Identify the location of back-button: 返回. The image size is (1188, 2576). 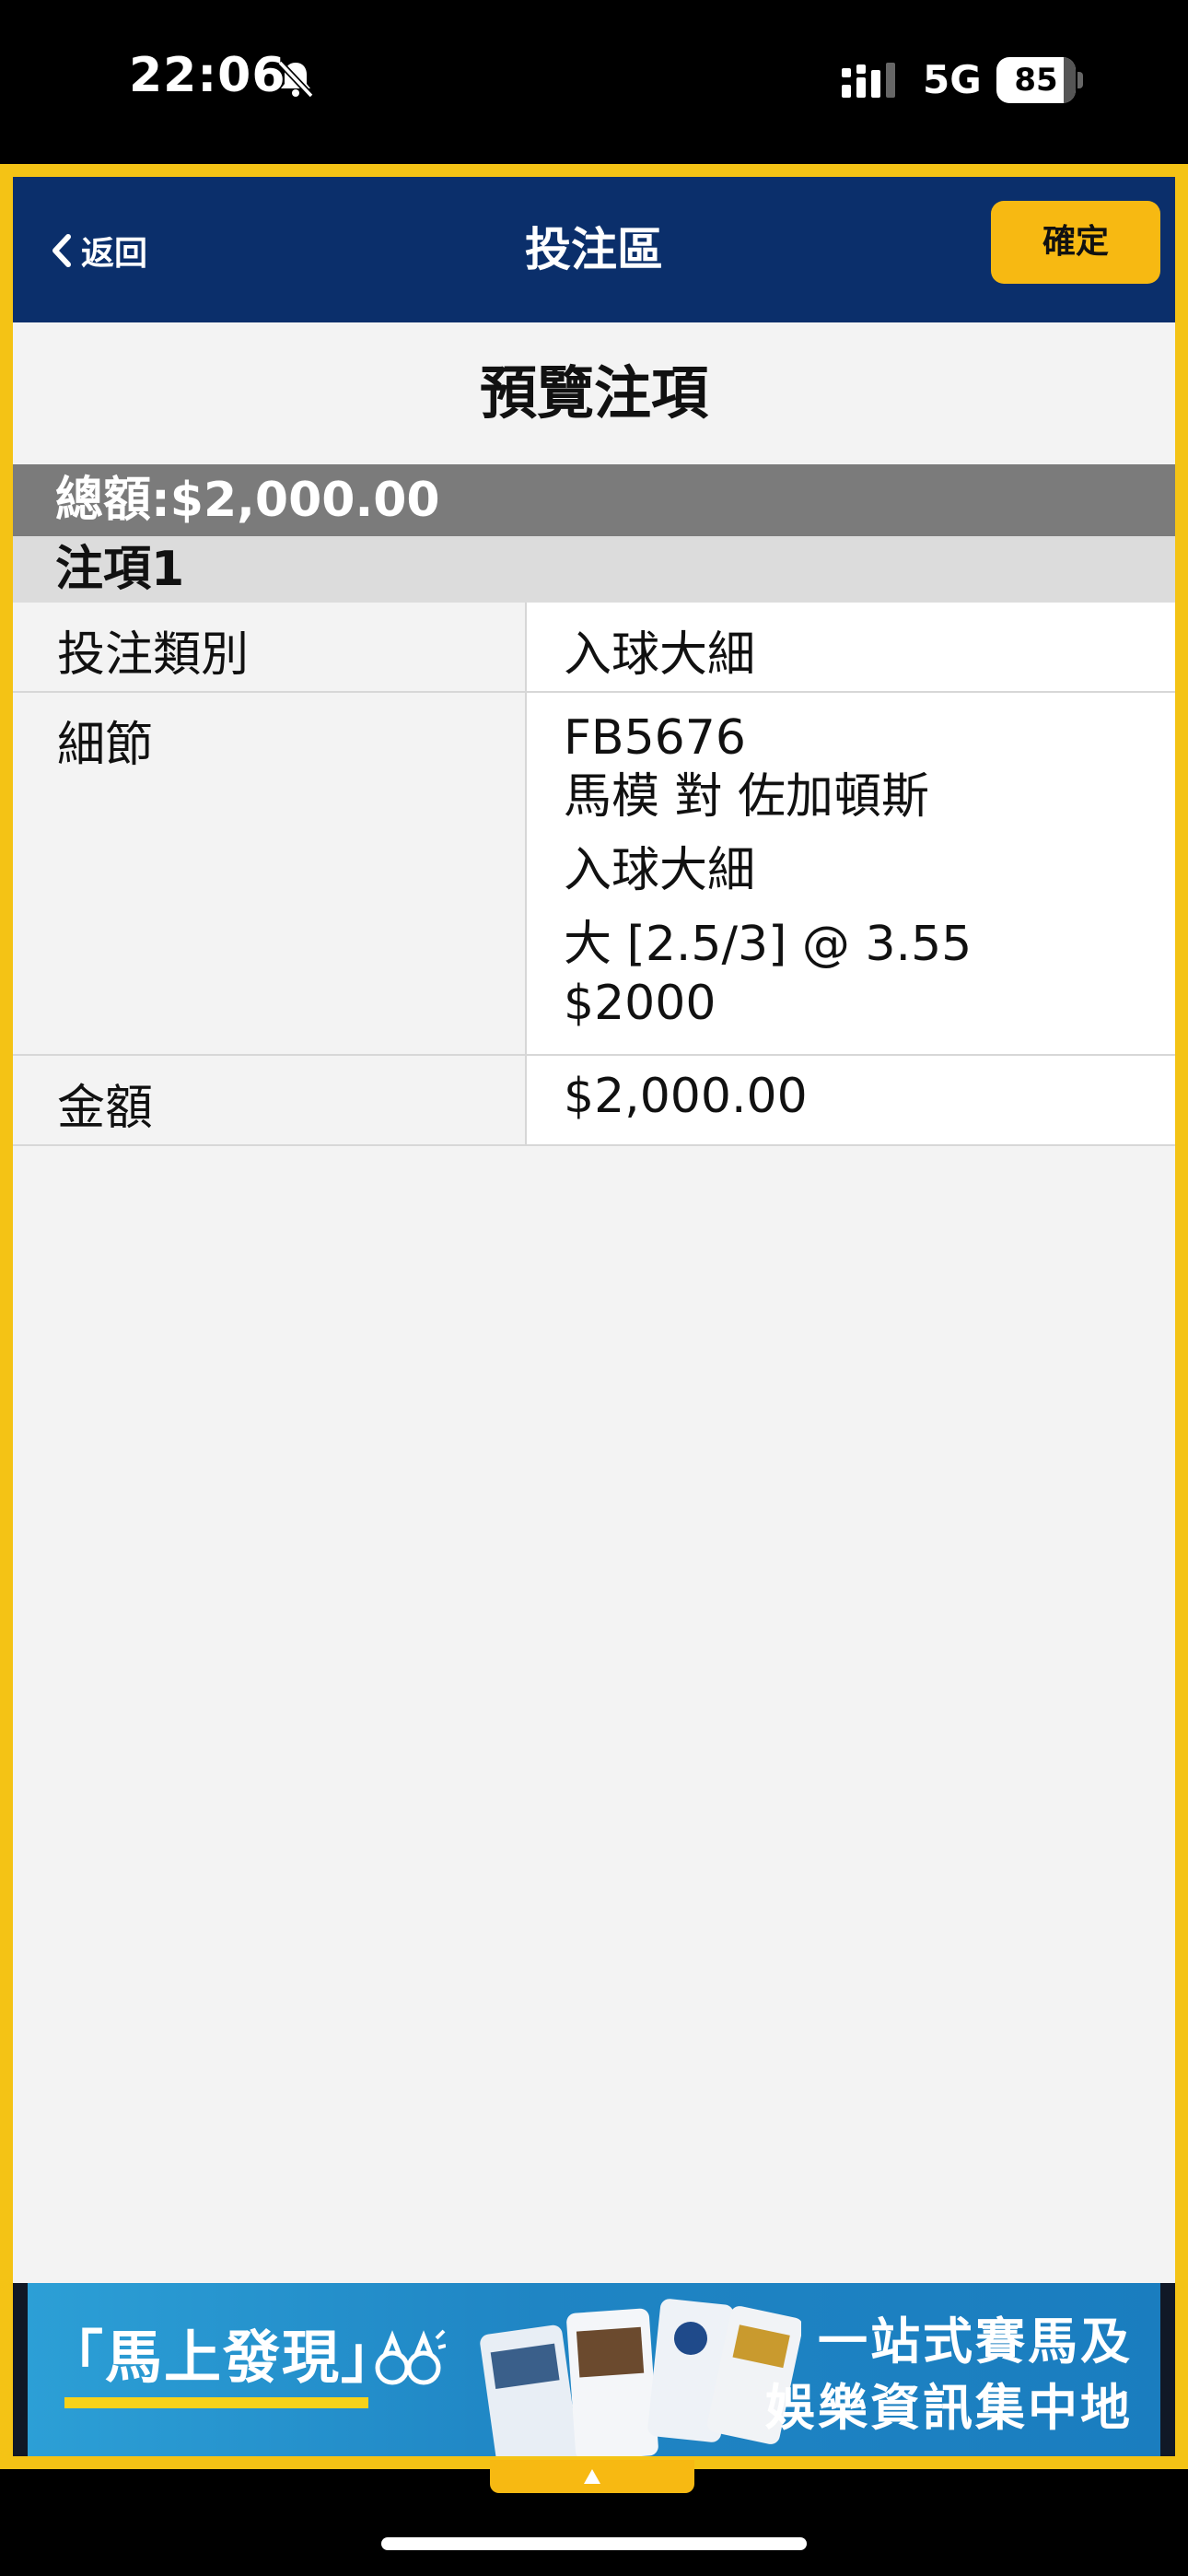
(98, 250).